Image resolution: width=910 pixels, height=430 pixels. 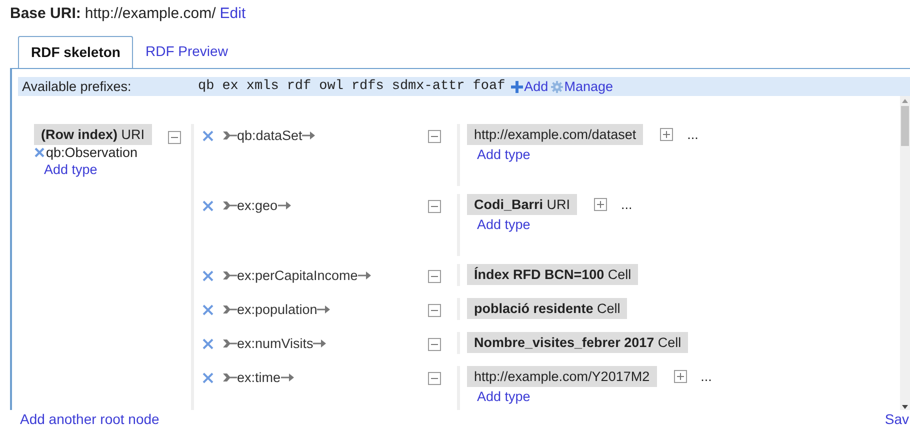 I want to click on manage-prefixes-link: Manage, so click(x=588, y=86).